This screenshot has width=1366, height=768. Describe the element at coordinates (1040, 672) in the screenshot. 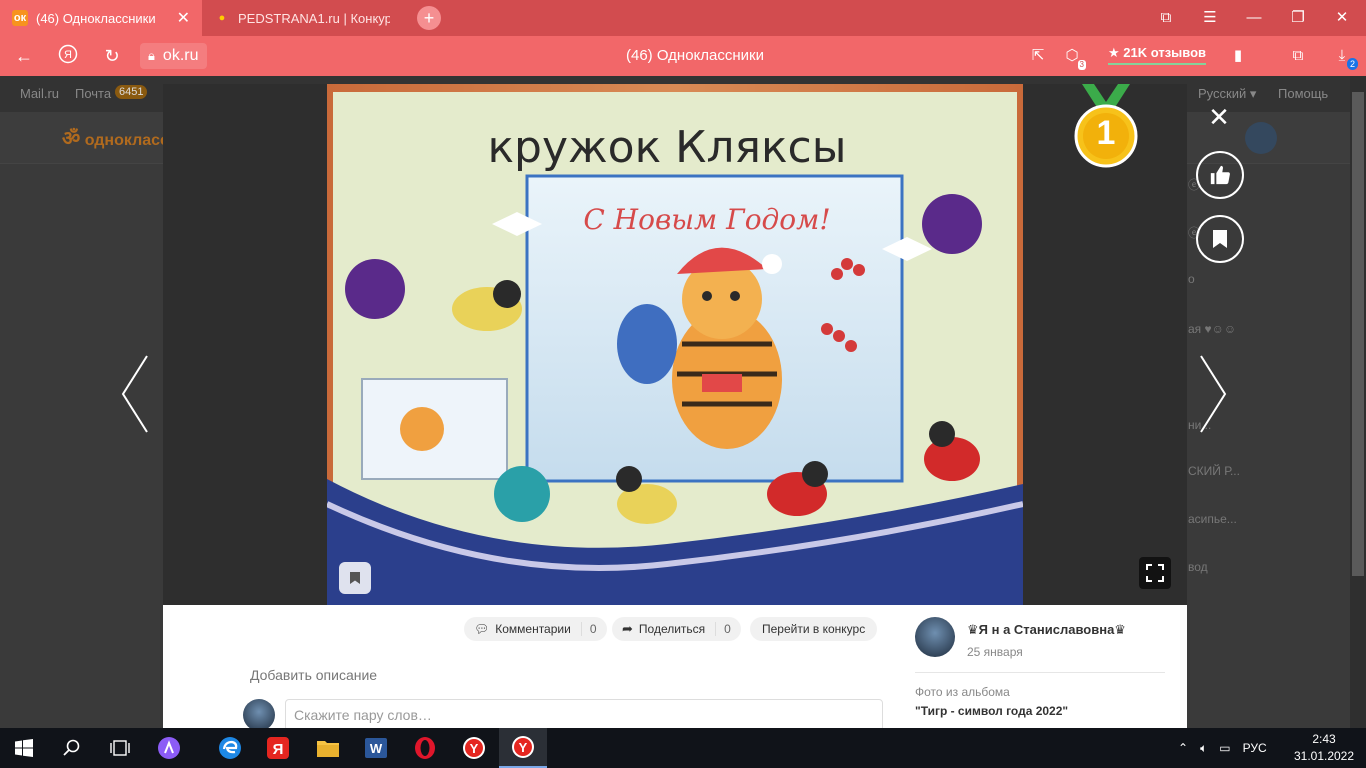

I see `divider` at that location.